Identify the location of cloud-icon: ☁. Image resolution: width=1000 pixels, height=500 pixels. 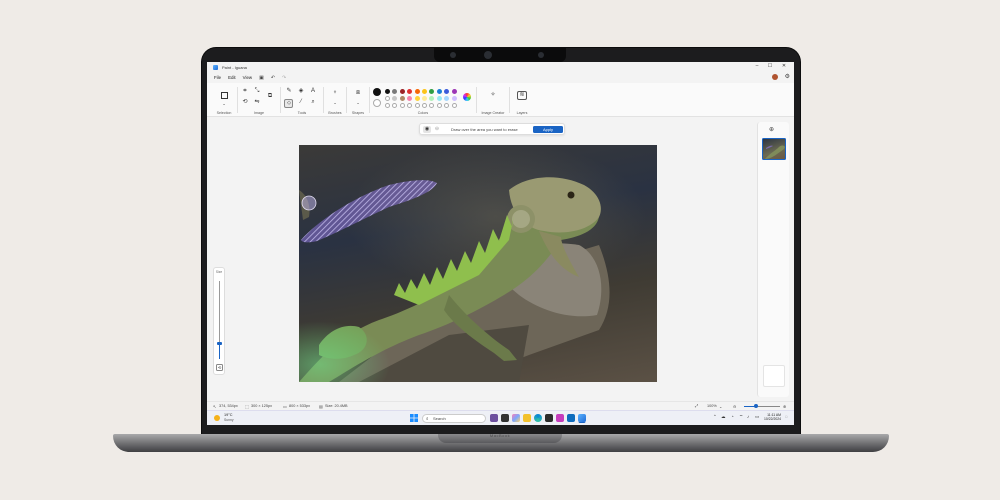
(723, 417).